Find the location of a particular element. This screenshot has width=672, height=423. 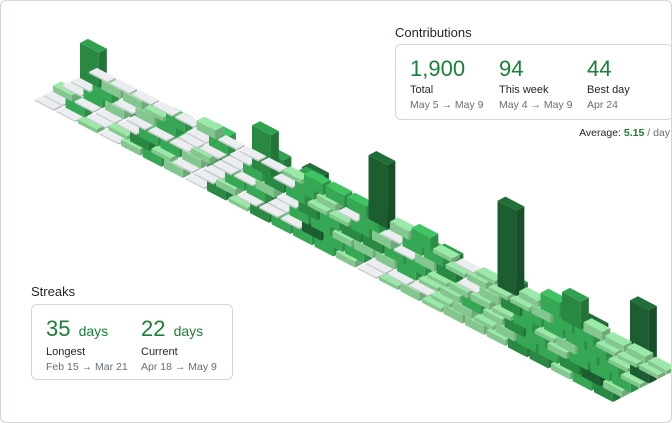

longest-streak-value: 35 days is located at coordinates (87, 330).